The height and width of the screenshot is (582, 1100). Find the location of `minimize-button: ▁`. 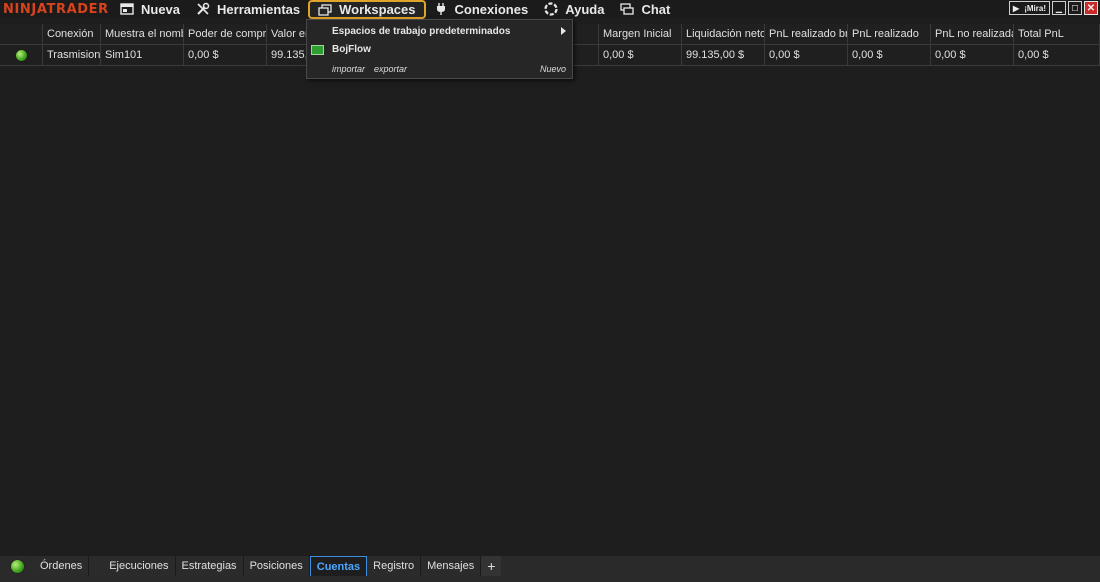

minimize-button: ▁ is located at coordinates (1059, 8).